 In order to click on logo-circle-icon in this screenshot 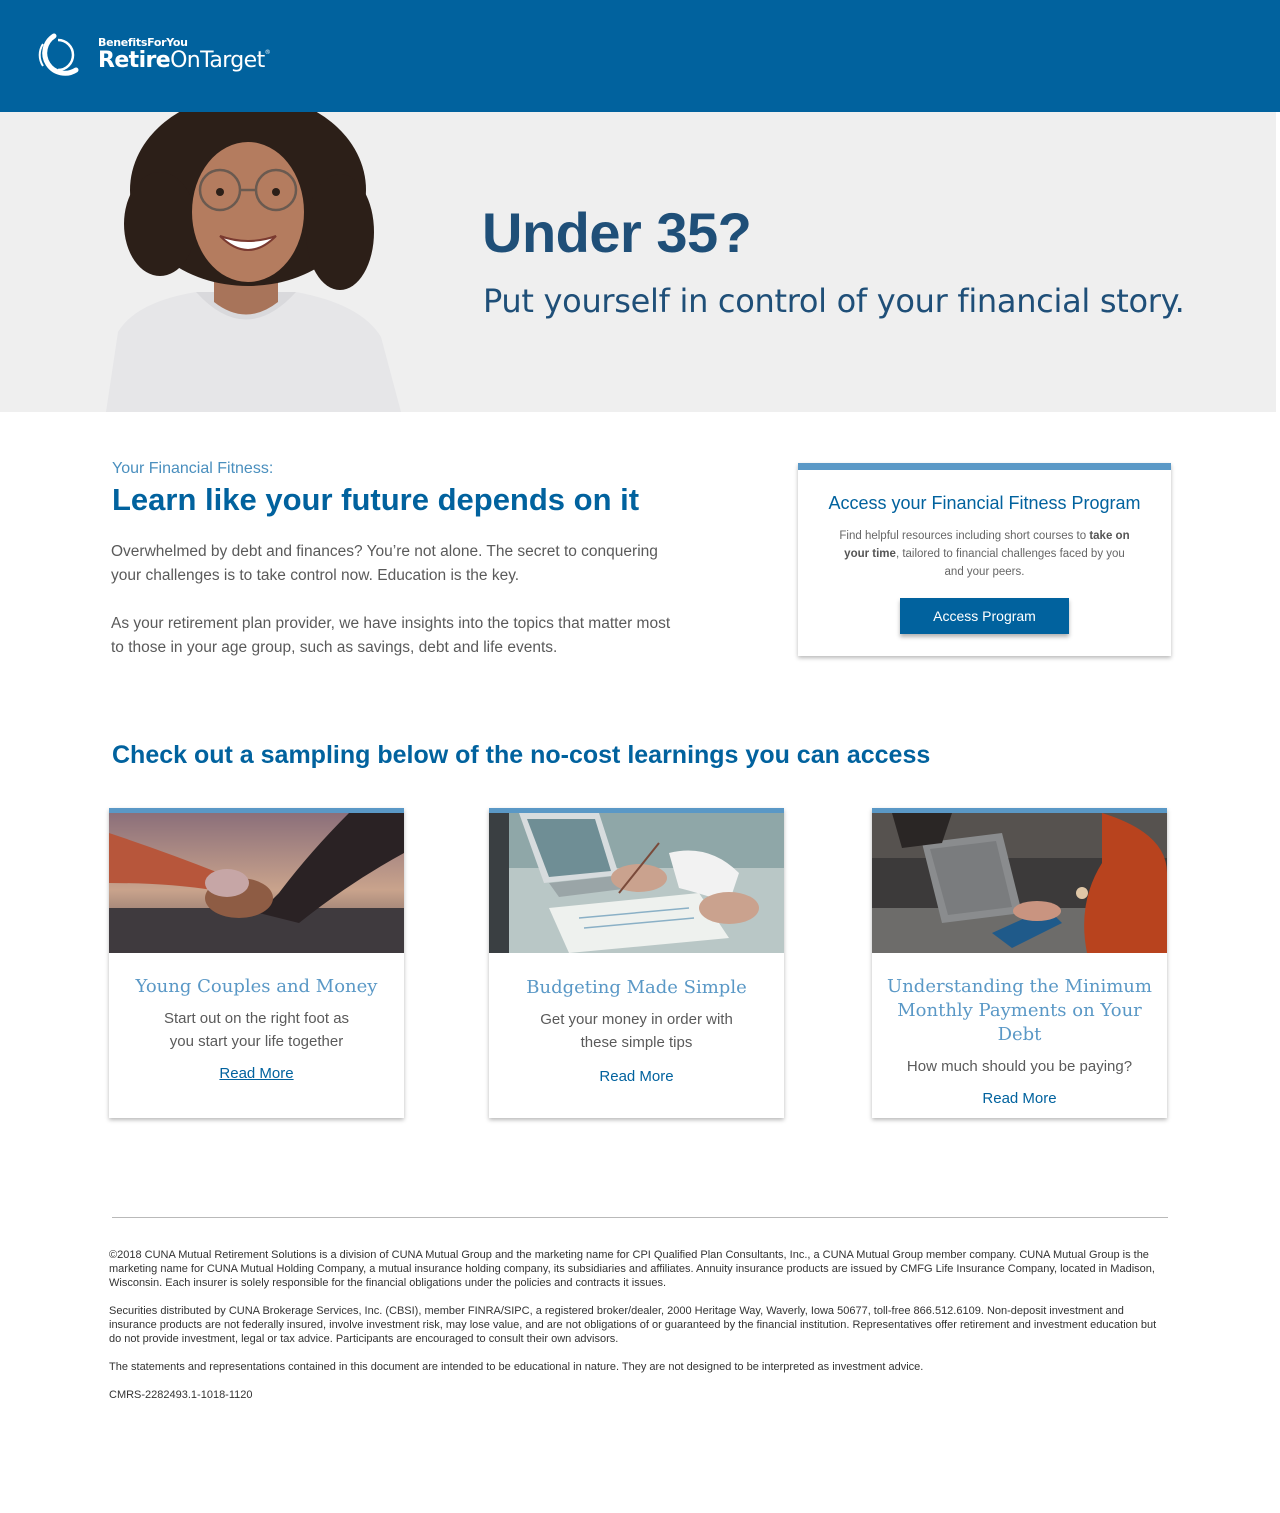, I will do `click(58, 54)`.